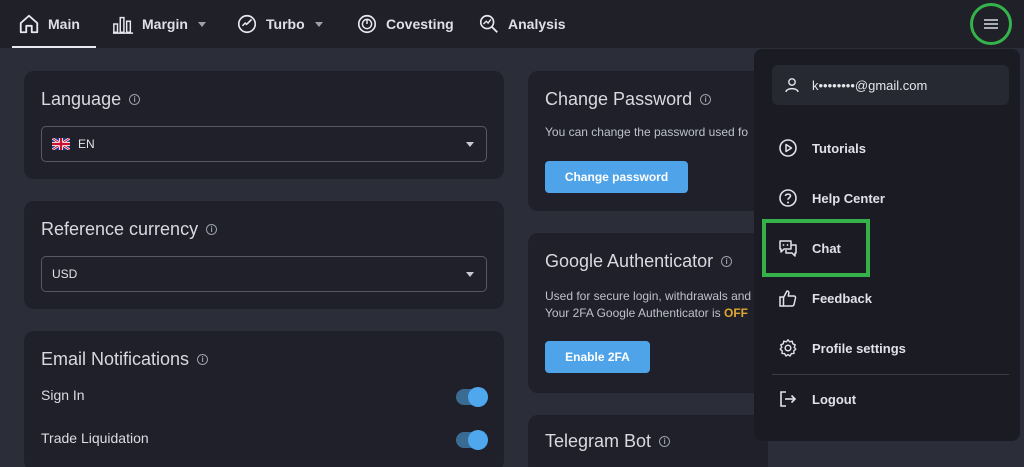 This screenshot has height=467, width=1024. I want to click on currency-value: USD, so click(65, 274).